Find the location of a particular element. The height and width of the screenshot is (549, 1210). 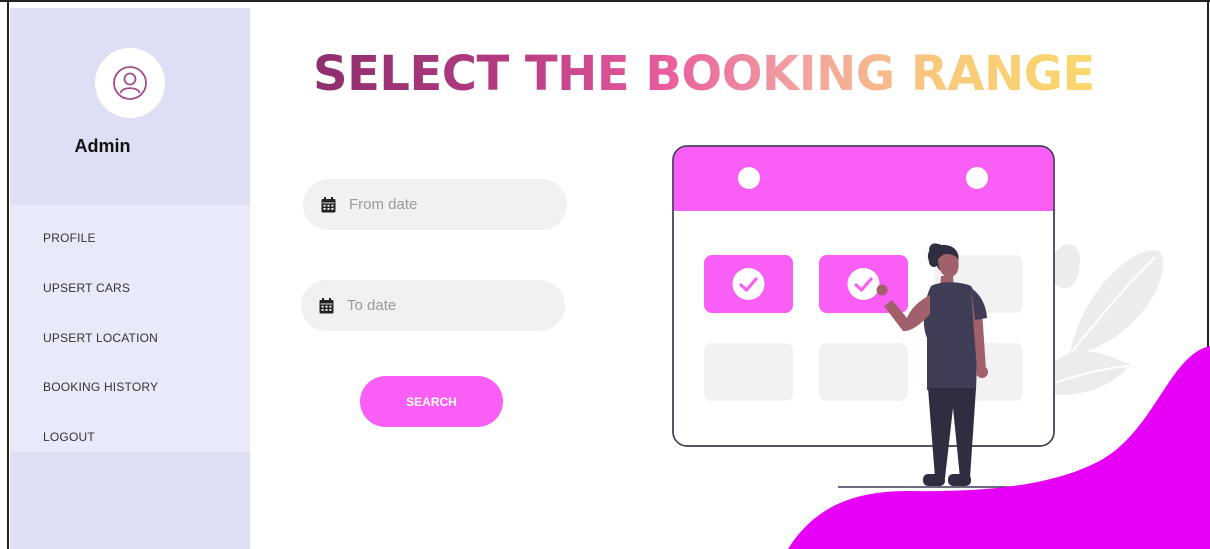

page-title: SELECT THE BOOKING RANGE is located at coordinates (704, 74).